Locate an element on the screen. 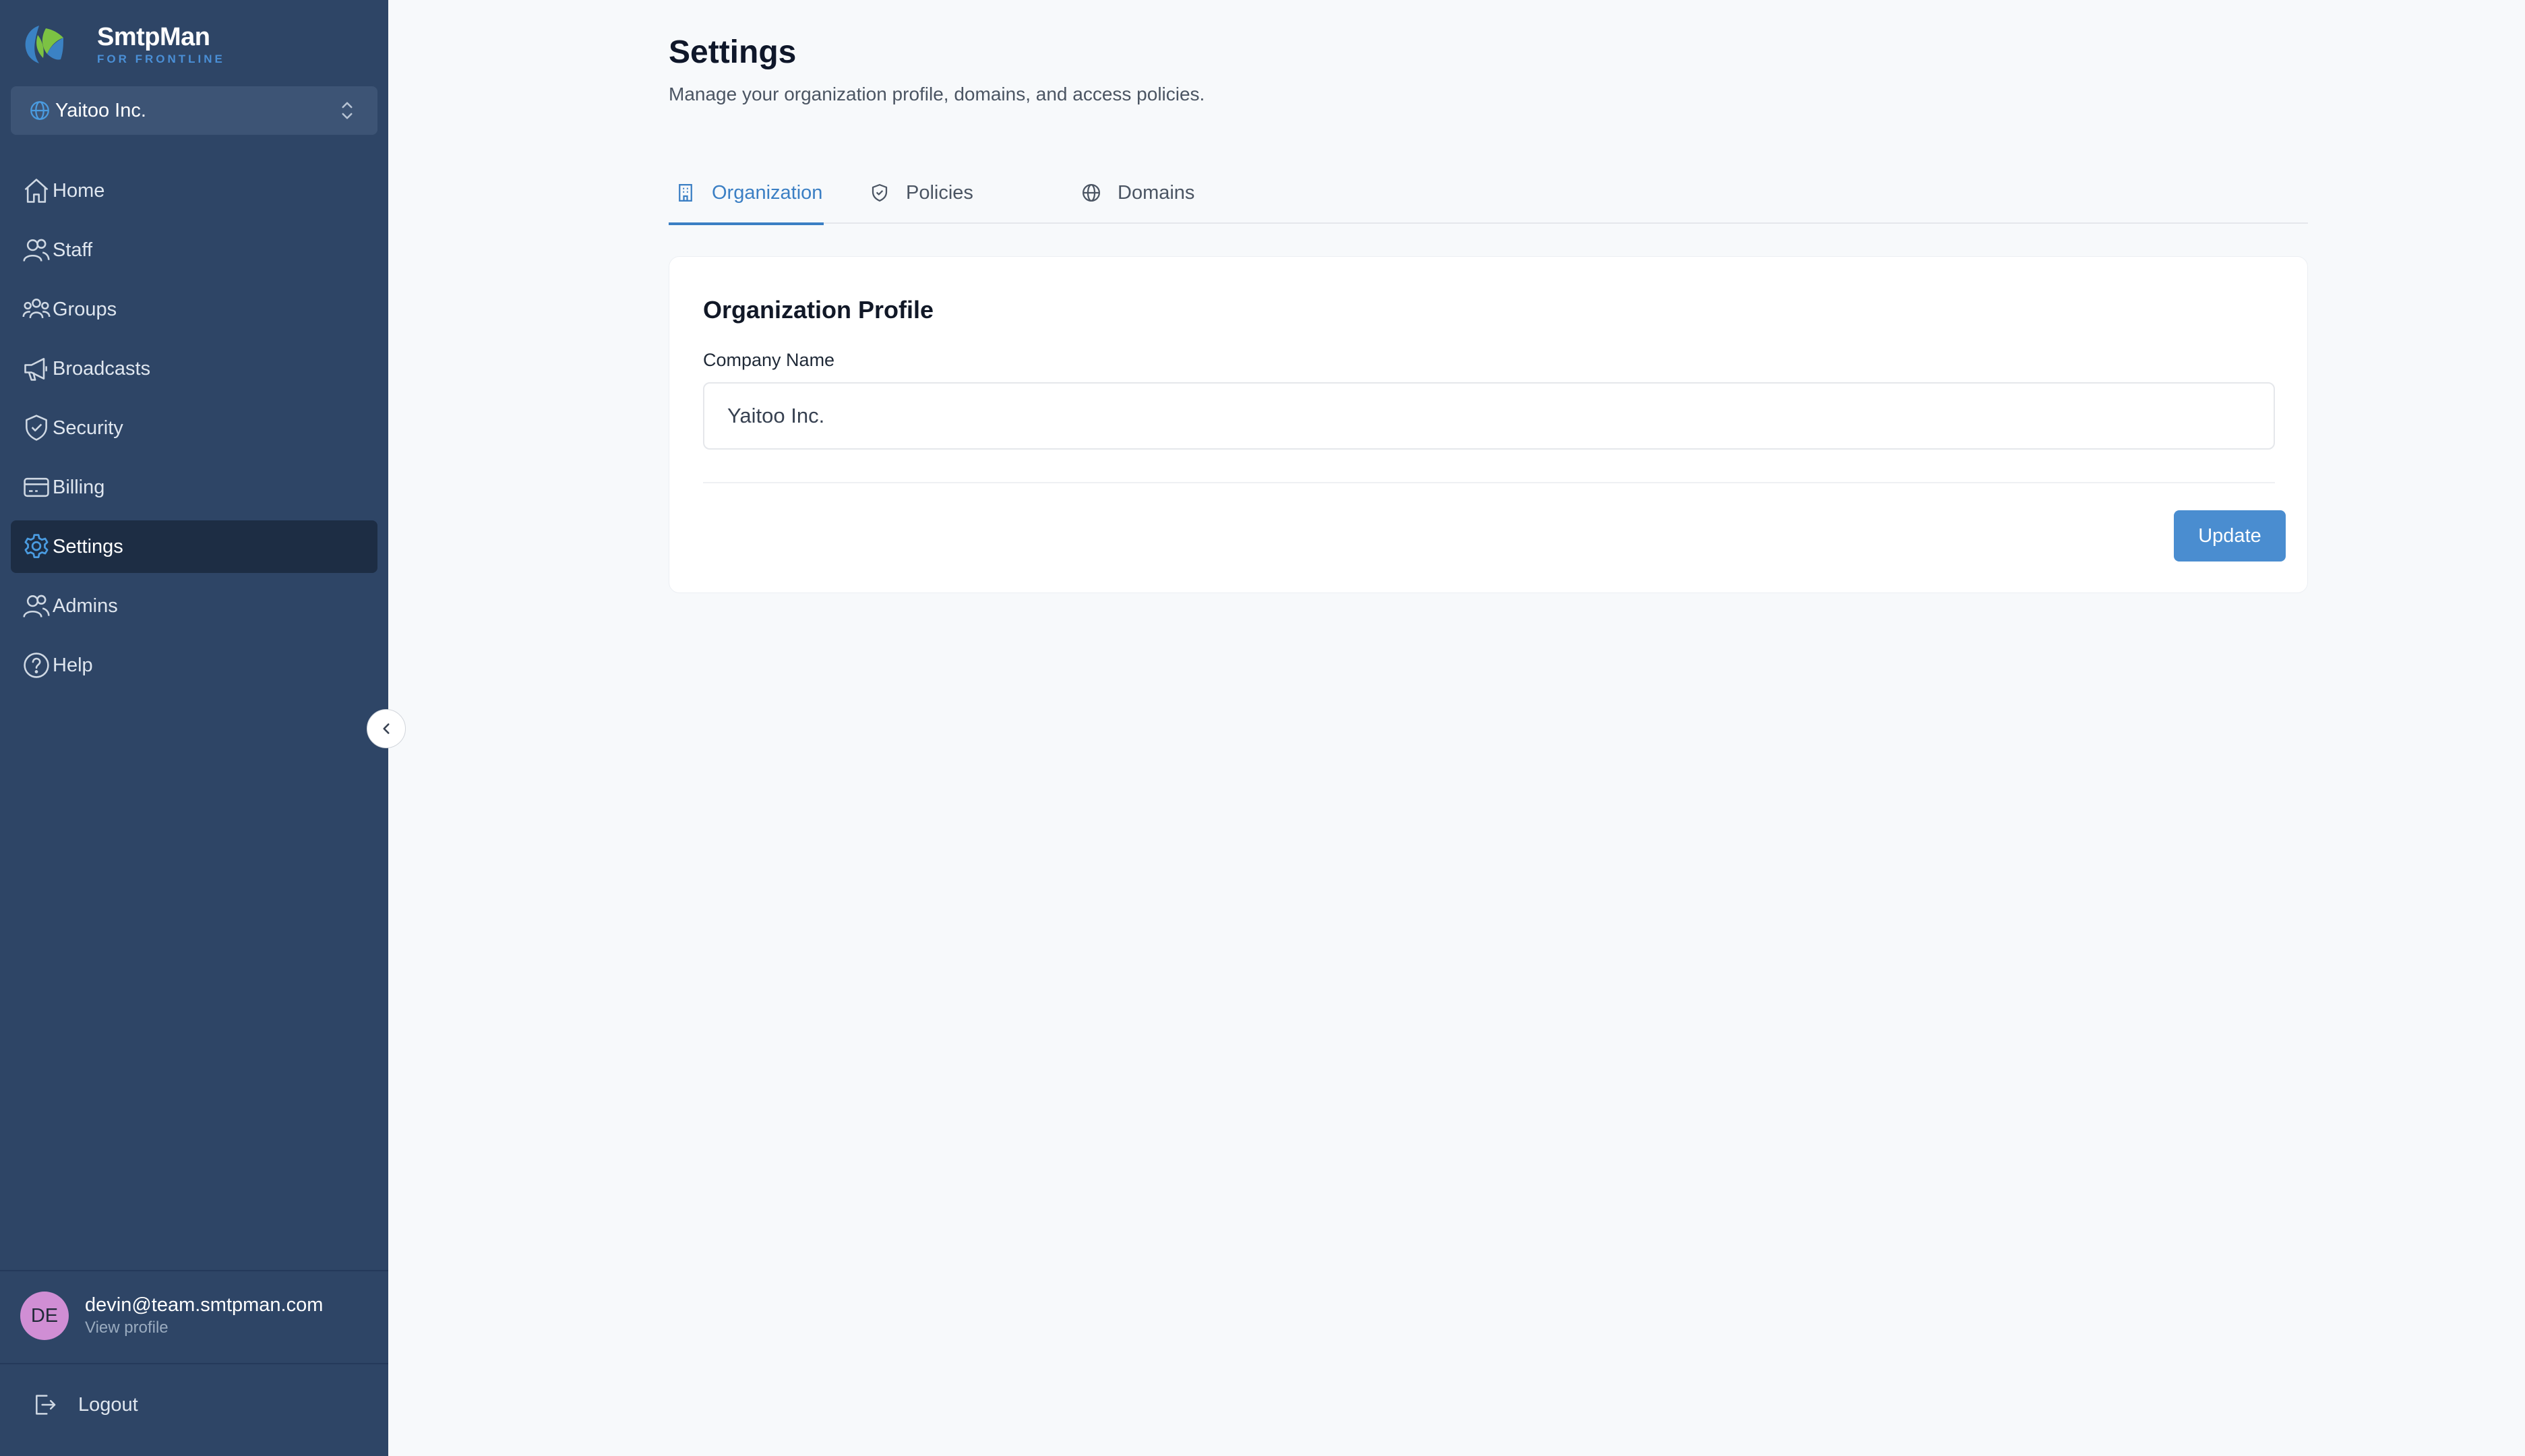  megaphone-icon is located at coordinates (35, 370).